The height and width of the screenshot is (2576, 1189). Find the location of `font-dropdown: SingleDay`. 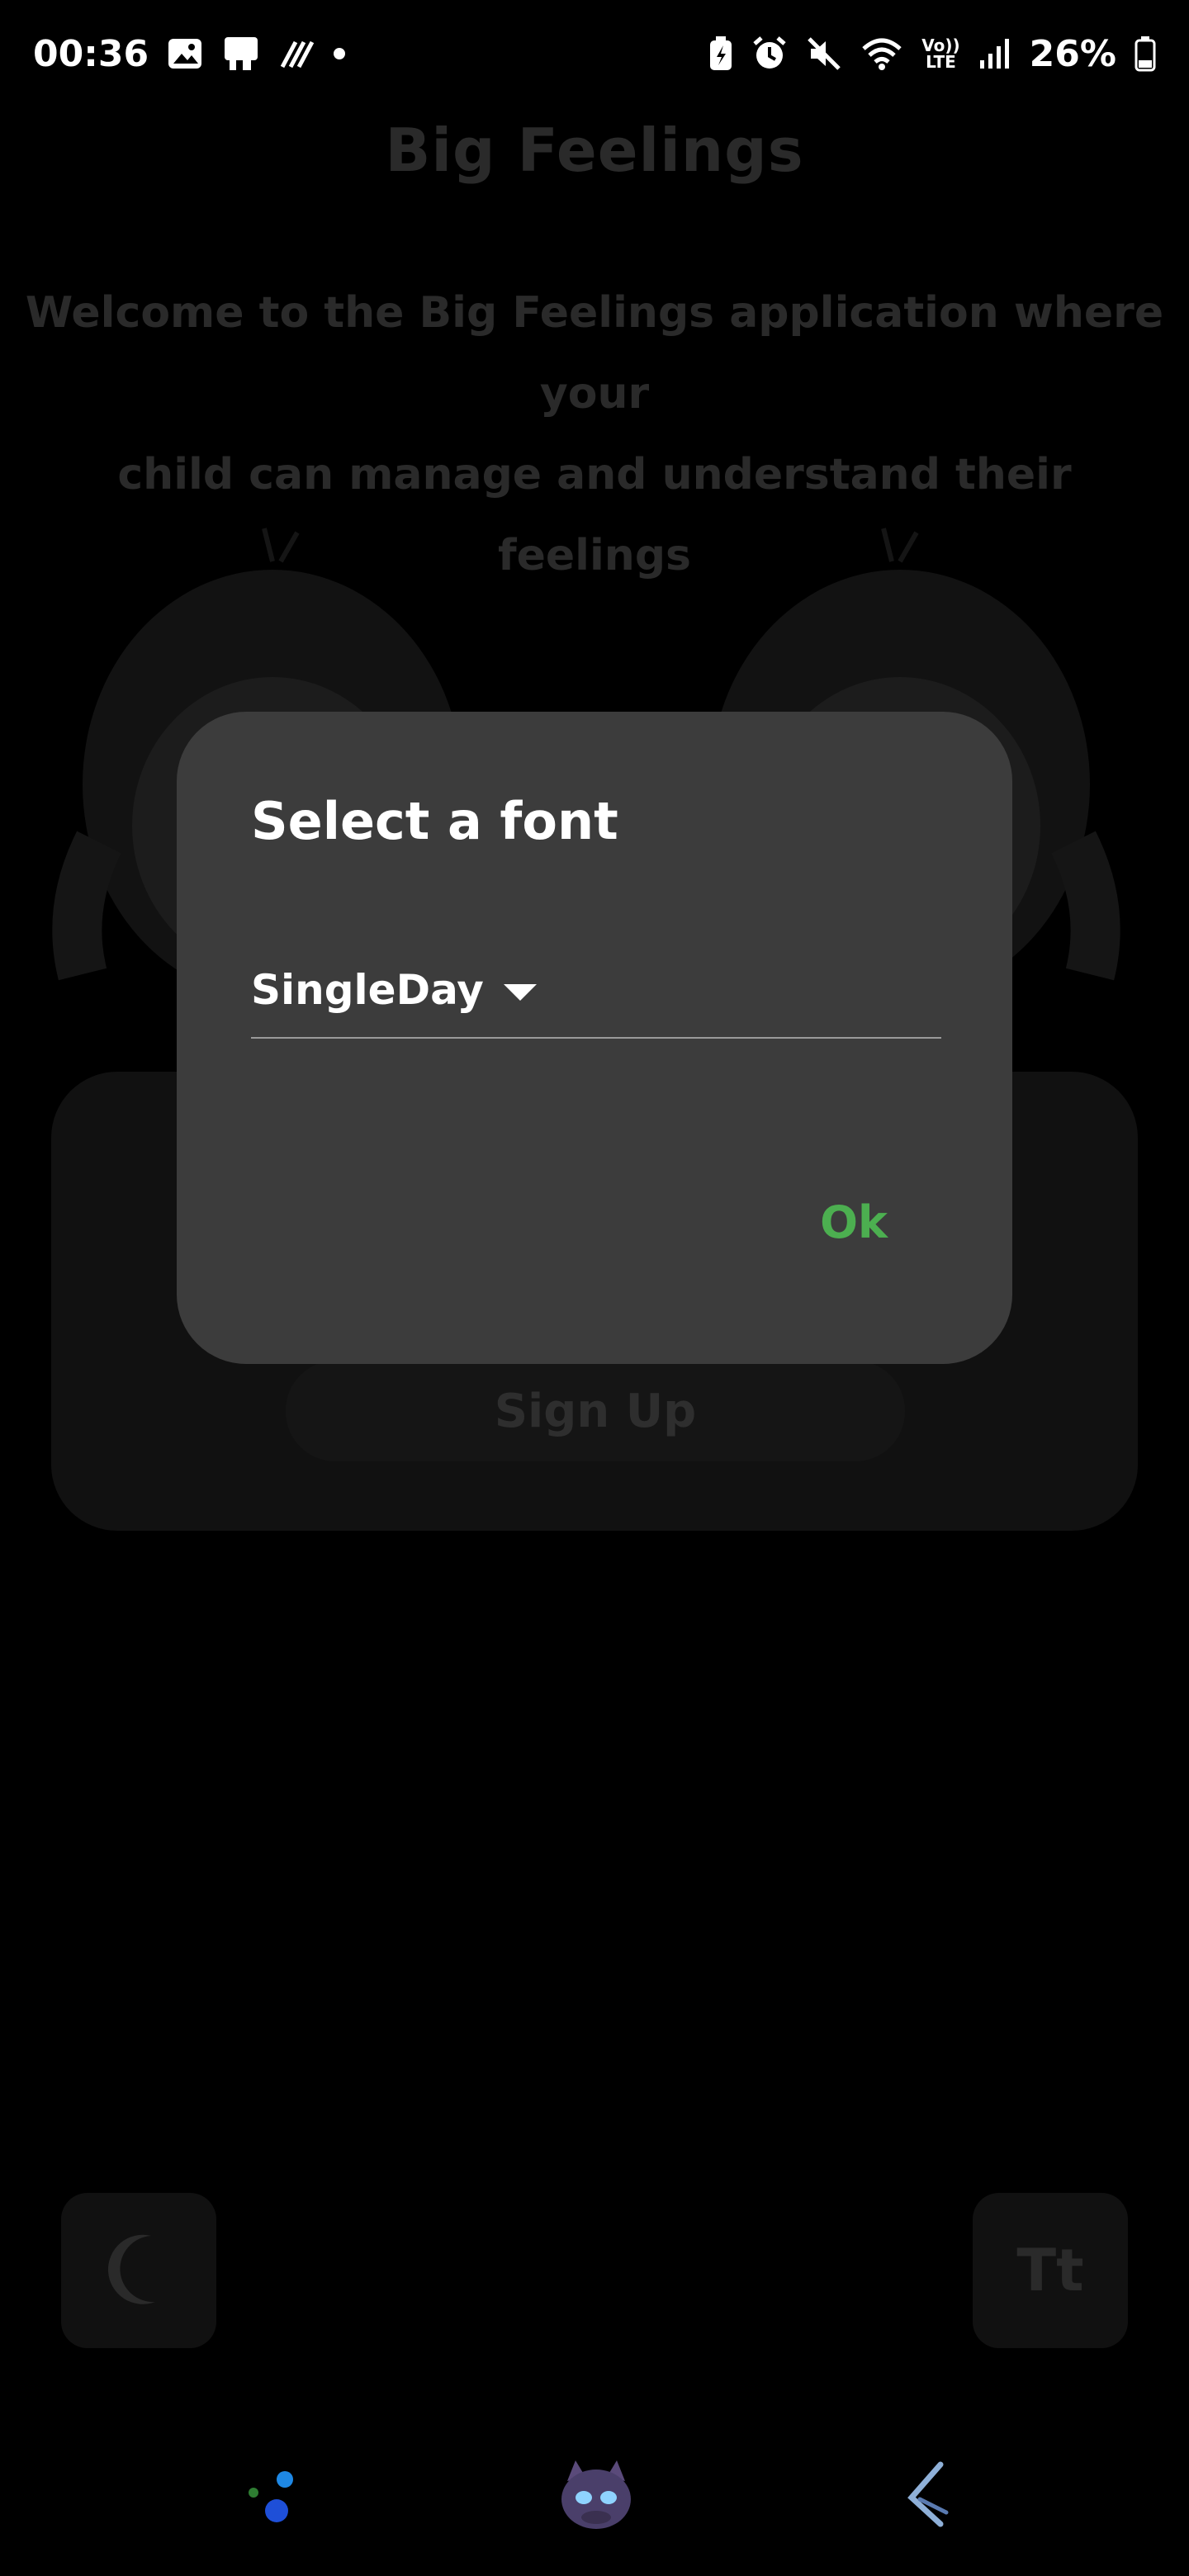

font-dropdown: SingleDay is located at coordinates (596, 999).